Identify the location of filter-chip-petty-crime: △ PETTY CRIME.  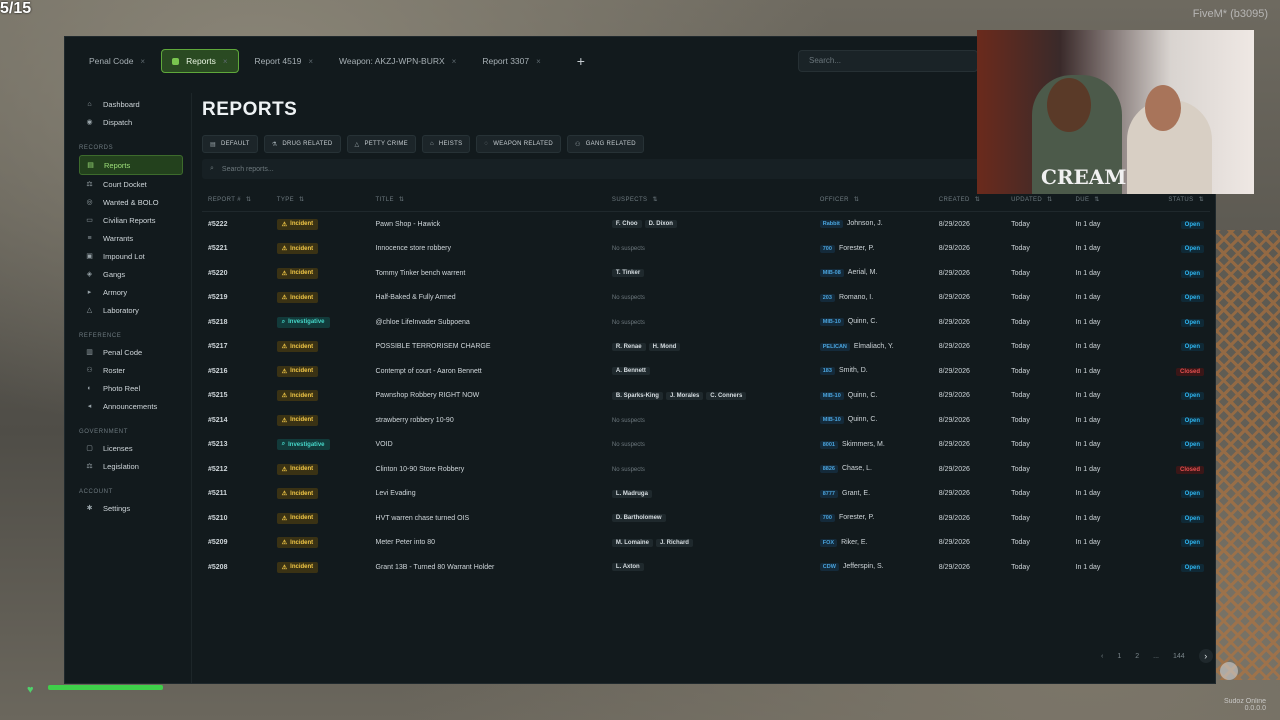
(381, 144).